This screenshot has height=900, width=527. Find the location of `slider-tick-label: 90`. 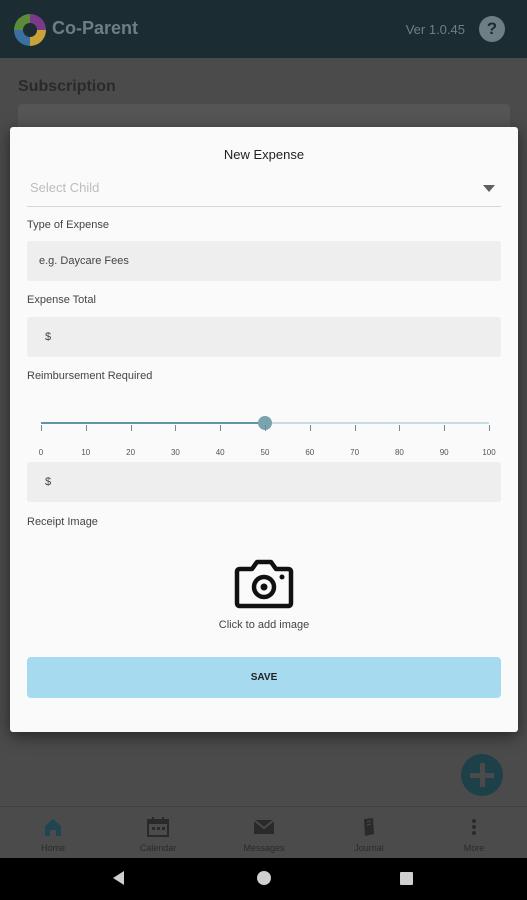

slider-tick-label: 90 is located at coordinates (444, 452).